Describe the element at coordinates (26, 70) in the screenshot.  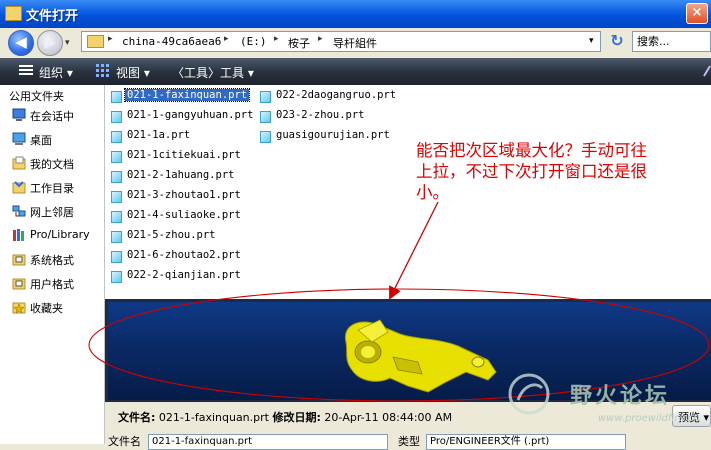
I see `organize-icon` at that location.